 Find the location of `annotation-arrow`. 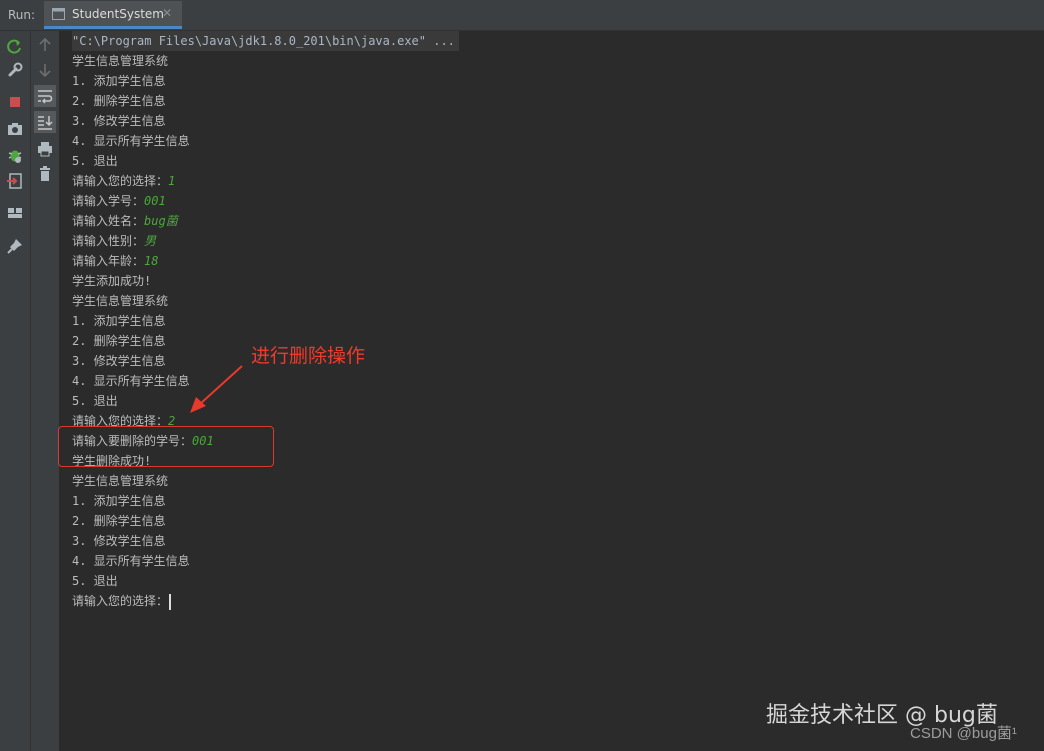

annotation-arrow is located at coordinates (216, 389).